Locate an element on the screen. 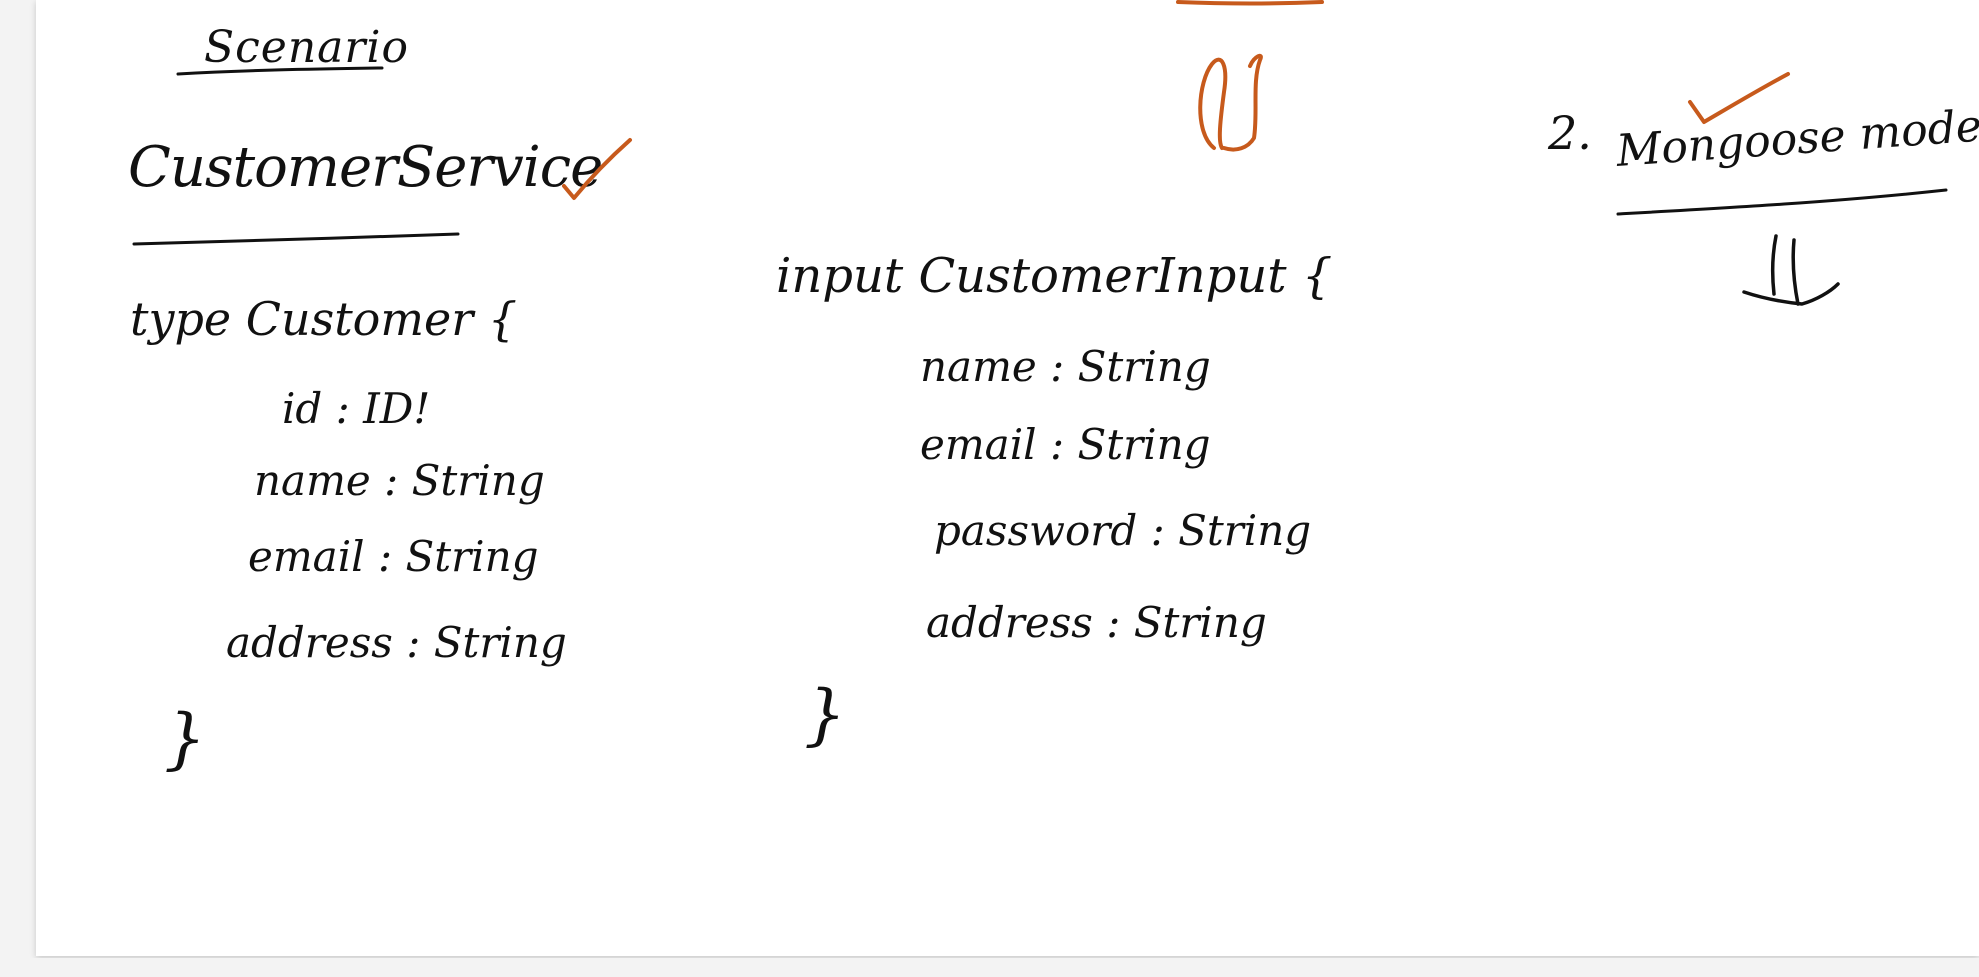 The width and height of the screenshot is (1979, 977). service-underline is located at coordinates (296, 239).